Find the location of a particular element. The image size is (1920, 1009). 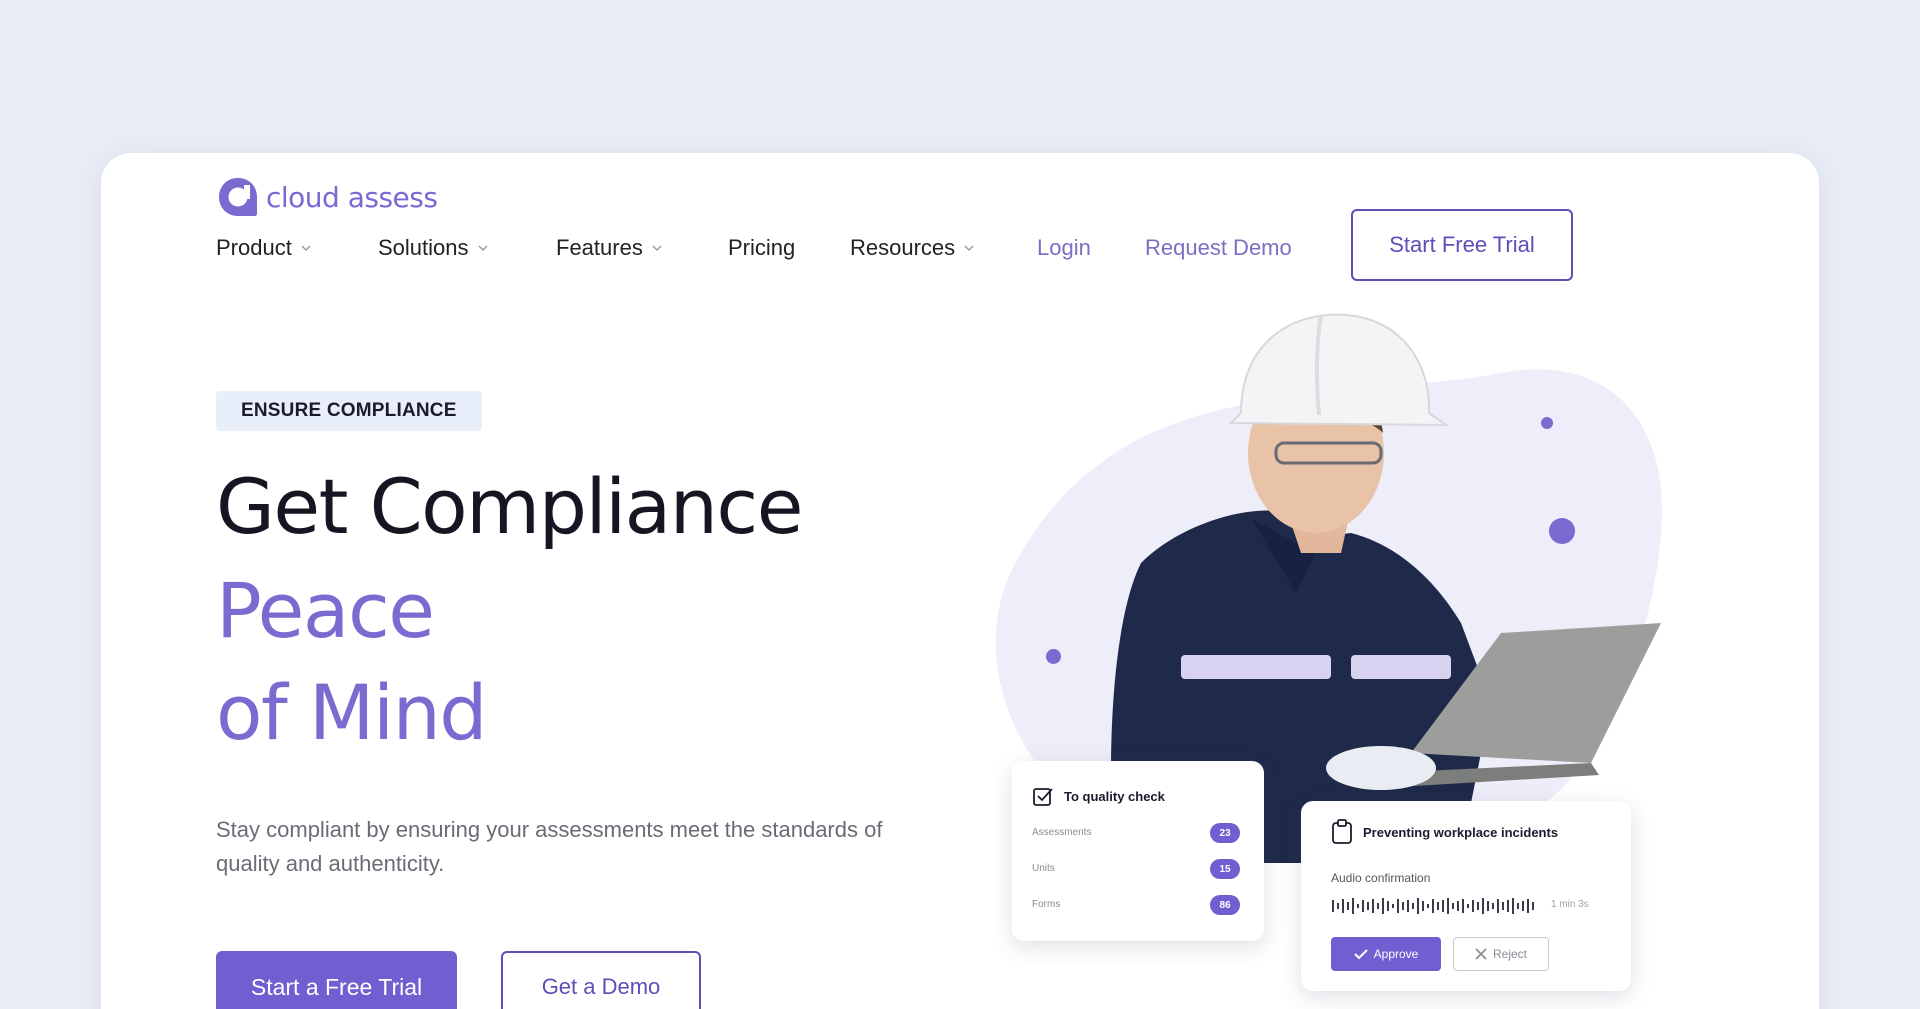

audio-label: Audio confirmation is located at coordinates (1381, 878).